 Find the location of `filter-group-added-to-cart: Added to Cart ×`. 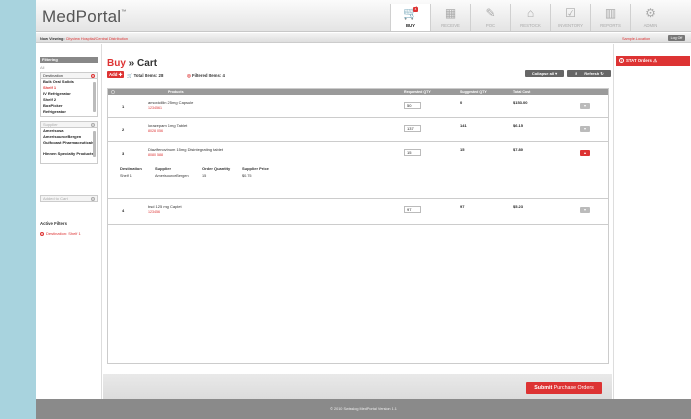

filter-group-added-to-cart: Added to Cart × is located at coordinates (69, 198).